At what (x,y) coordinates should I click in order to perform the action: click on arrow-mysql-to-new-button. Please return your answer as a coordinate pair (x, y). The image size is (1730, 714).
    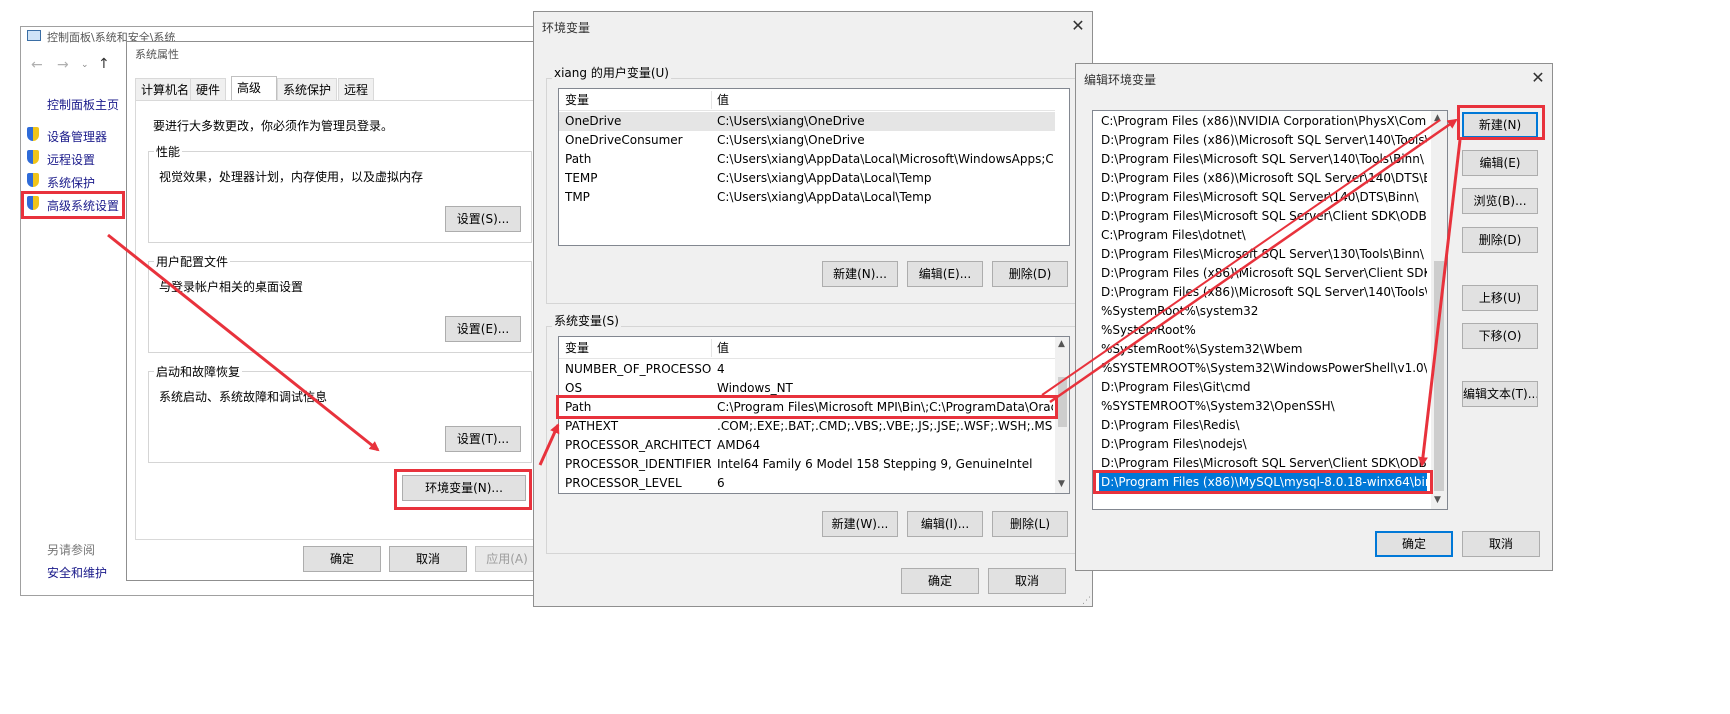
    Looking at the image, I should click on (1253, 261).